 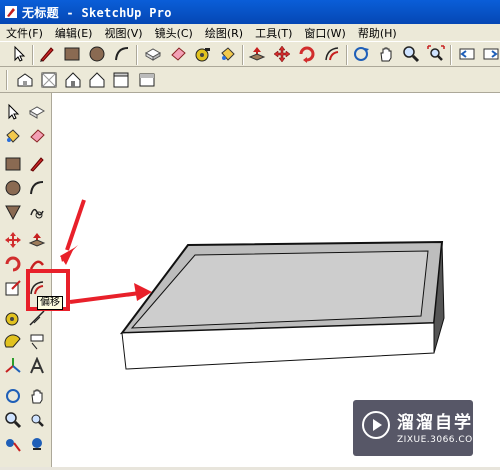 I want to click on watermark: 溜溜自学 ZIXUE.3066.COM, so click(x=417, y=428).